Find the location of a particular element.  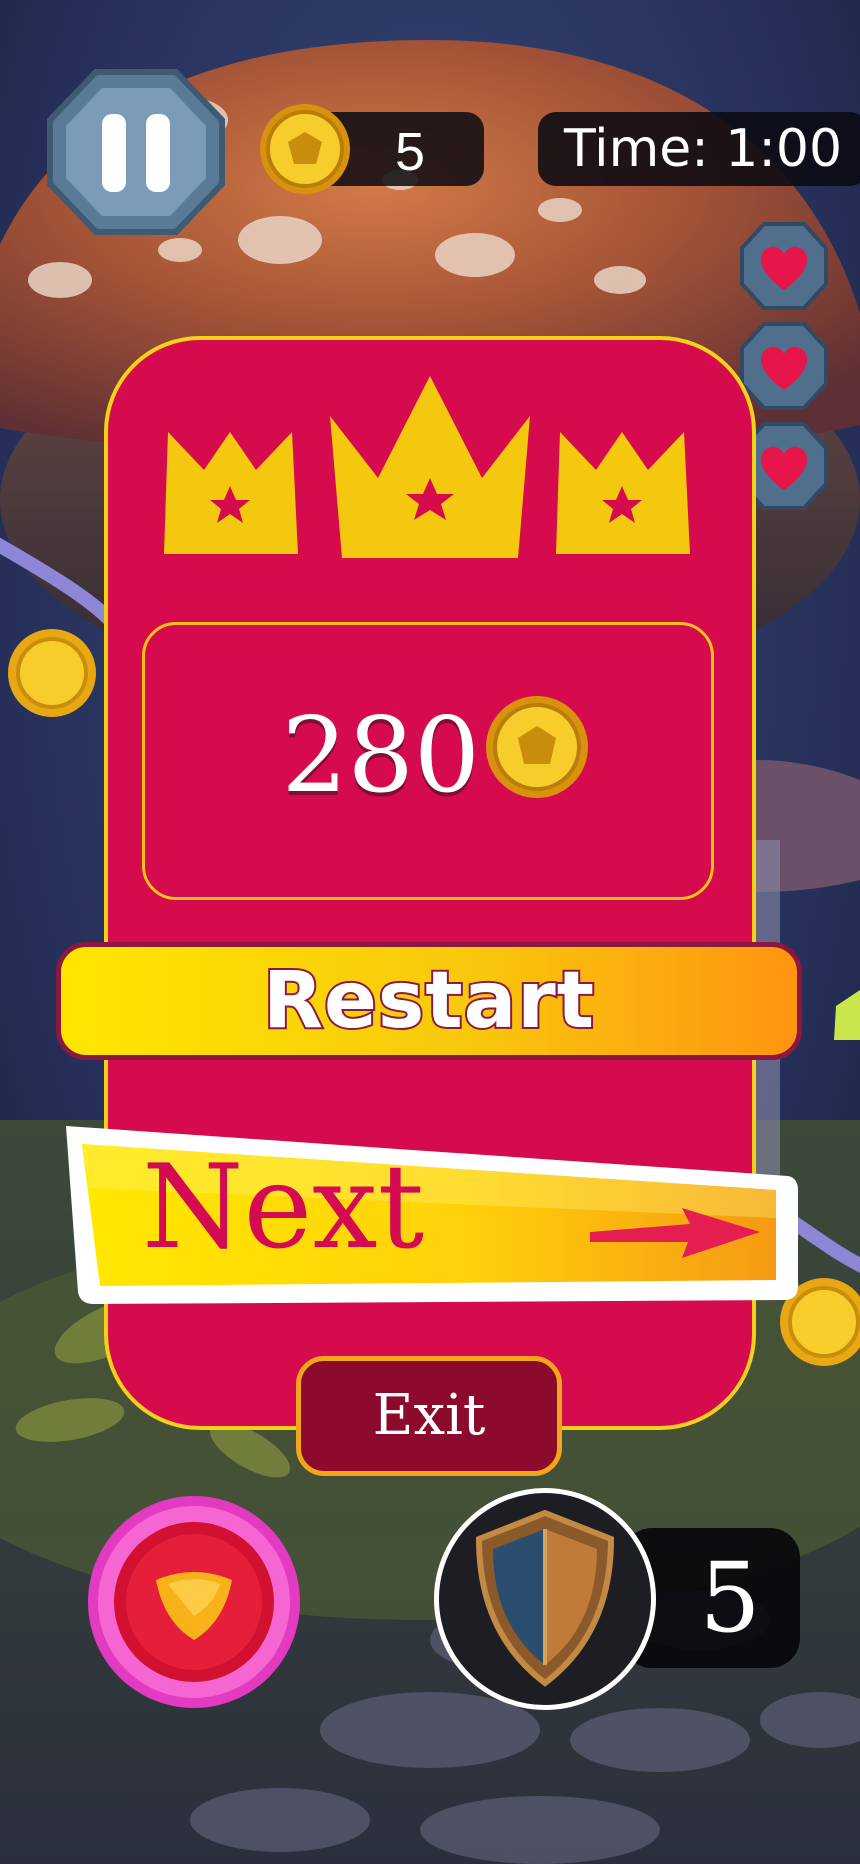

shield-icon is located at coordinates (545, 1598).